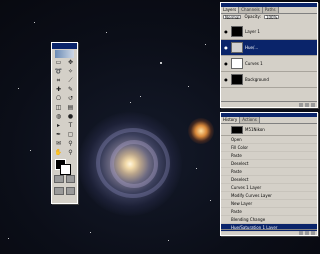  I want to click on history-item-label: Deselect, so click(240, 163).